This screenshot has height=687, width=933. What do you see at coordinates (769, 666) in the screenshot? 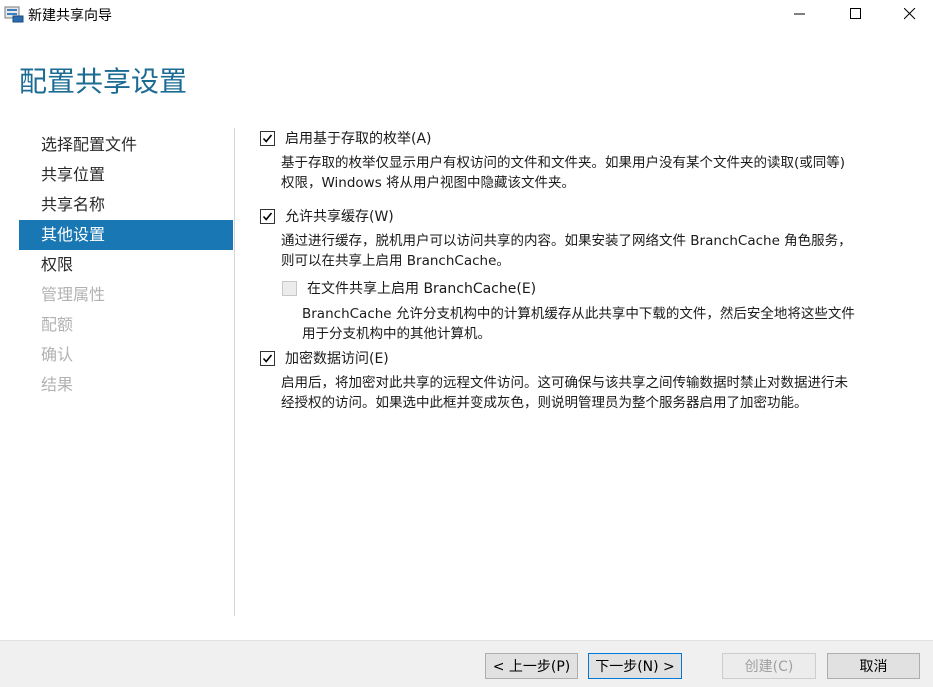
I see `create-button: 创建(C)` at bounding box center [769, 666].